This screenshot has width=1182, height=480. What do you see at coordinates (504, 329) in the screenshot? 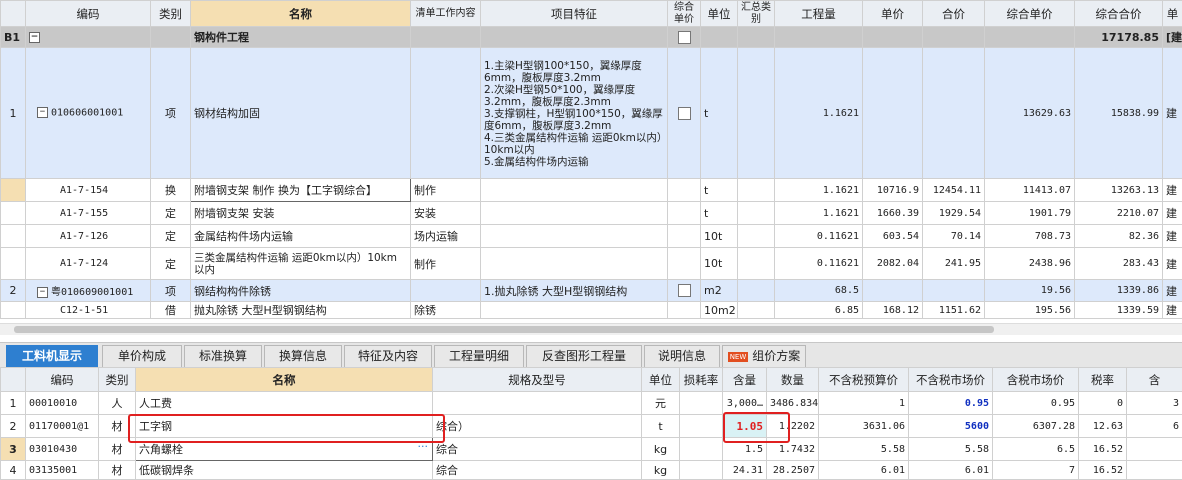
I see `scrollbar-thumb` at bounding box center [504, 329].